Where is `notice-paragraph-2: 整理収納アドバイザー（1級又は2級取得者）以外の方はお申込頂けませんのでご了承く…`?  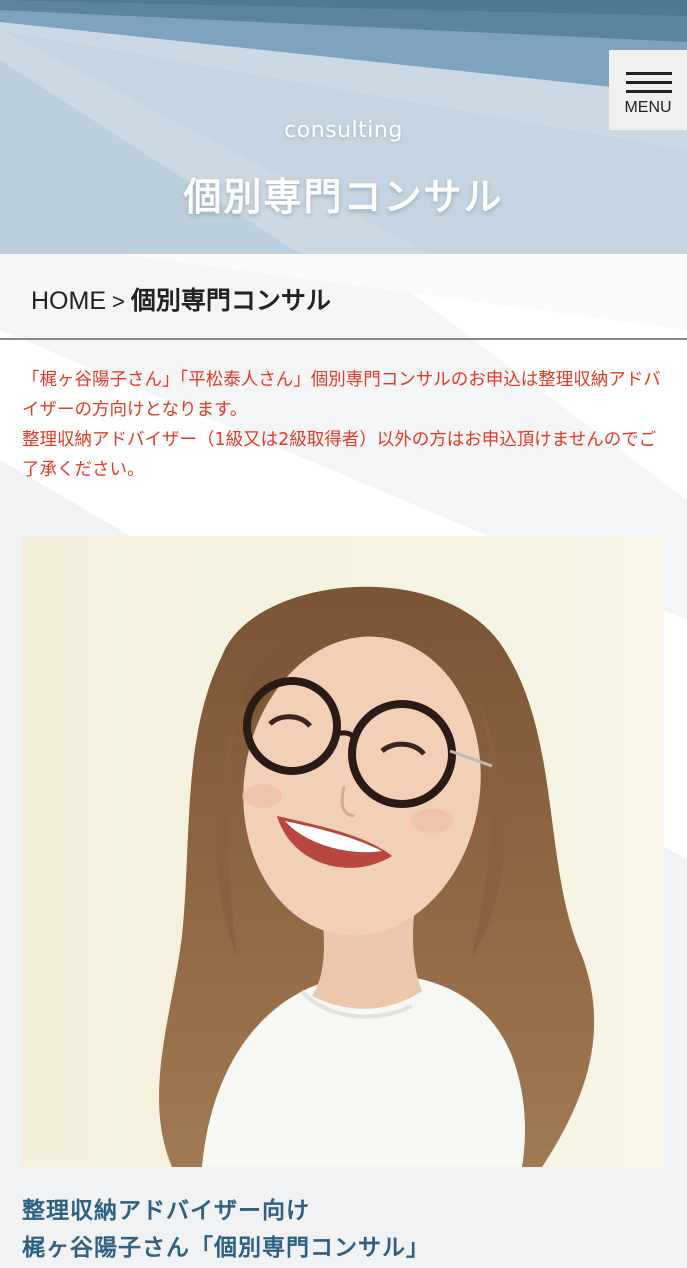
notice-paragraph-2: 整理収納アドバイザー（1級又は2級取得者）以外の方はお申込頂けませんのでご了承く… is located at coordinates (339, 455).